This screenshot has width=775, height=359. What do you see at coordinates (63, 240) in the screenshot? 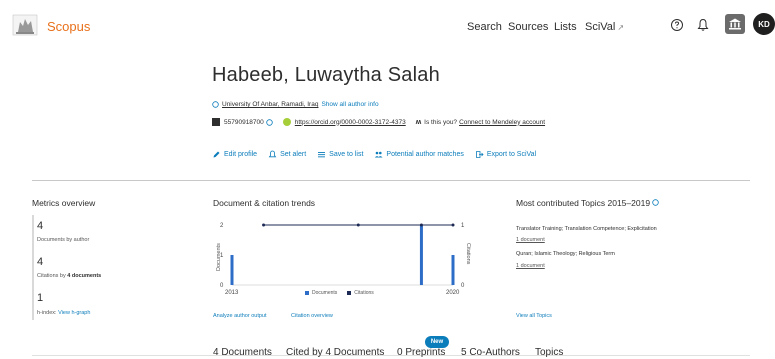
I see `documents-label: Documents by author` at bounding box center [63, 240].